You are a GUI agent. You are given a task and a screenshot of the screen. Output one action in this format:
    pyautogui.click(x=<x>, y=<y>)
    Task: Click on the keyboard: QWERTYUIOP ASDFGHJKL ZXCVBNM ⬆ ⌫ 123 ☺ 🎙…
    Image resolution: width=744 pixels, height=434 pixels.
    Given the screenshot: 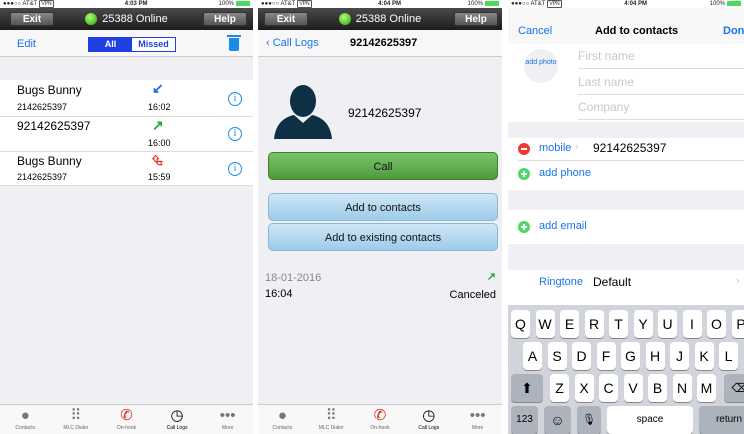 What is the action you would take?
    pyautogui.click(x=626, y=369)
    